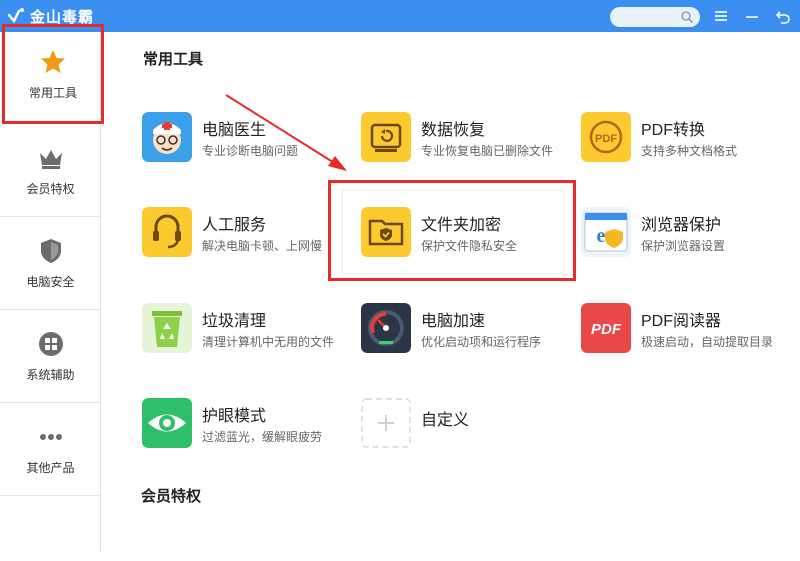  Describe the element at coordinates (686, 142) in the screenshot. I see `tool-pdf-convert: PDF PDF转换 支持多种文档格式` at that location.